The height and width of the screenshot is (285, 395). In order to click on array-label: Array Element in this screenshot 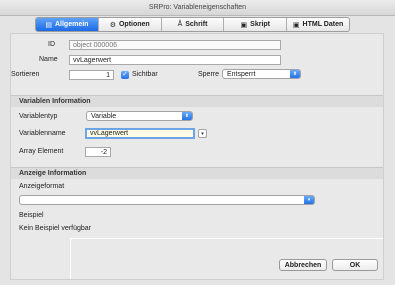, I will do `click(41, 151)`.